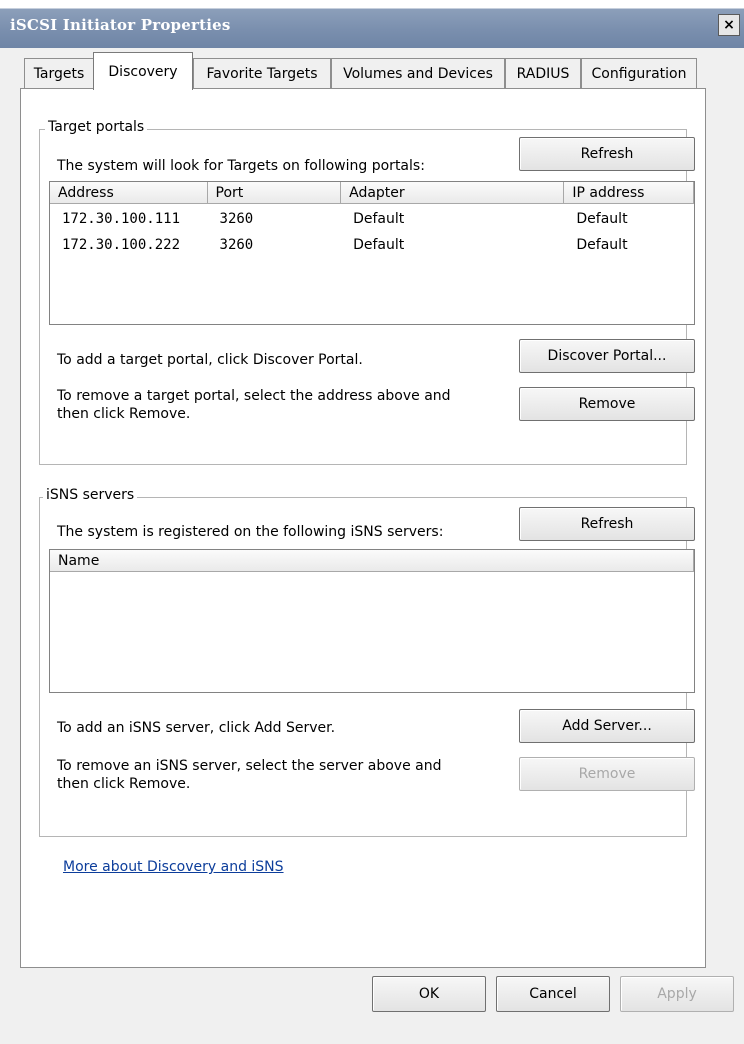 This screenshot has height=1044, width=744. I want to click on tab-targets: Targets, so click(59, 73).